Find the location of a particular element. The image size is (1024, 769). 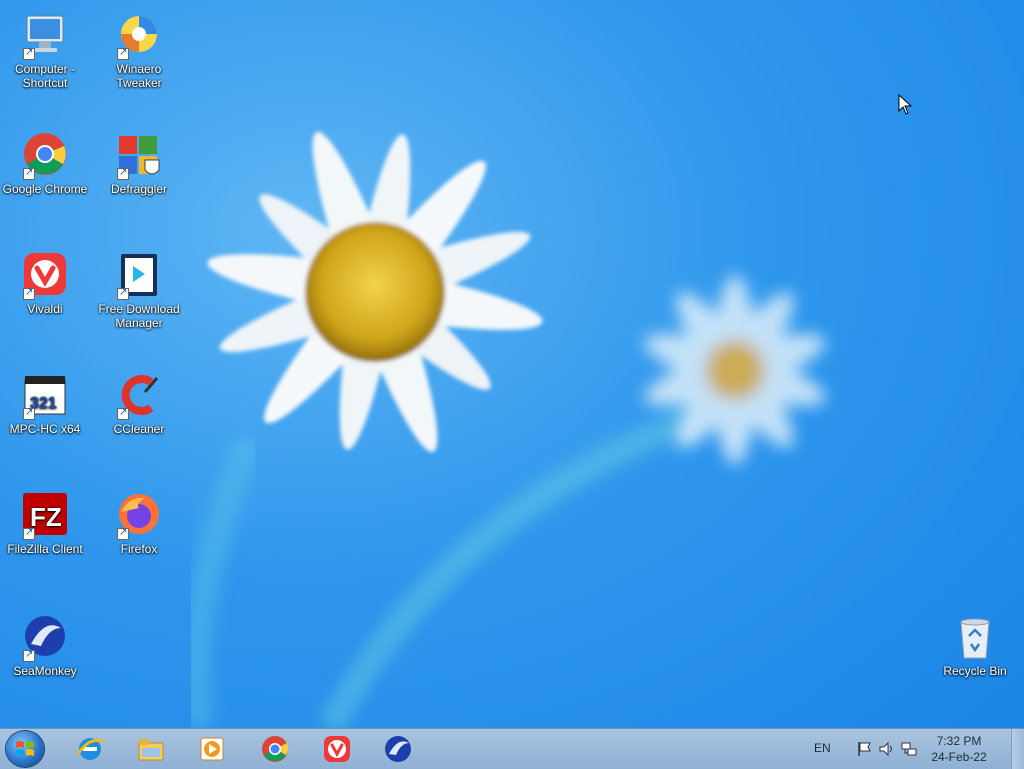

desktop-icon-free-download-manager: Free Download Manager is located at coordinates (139, 291).